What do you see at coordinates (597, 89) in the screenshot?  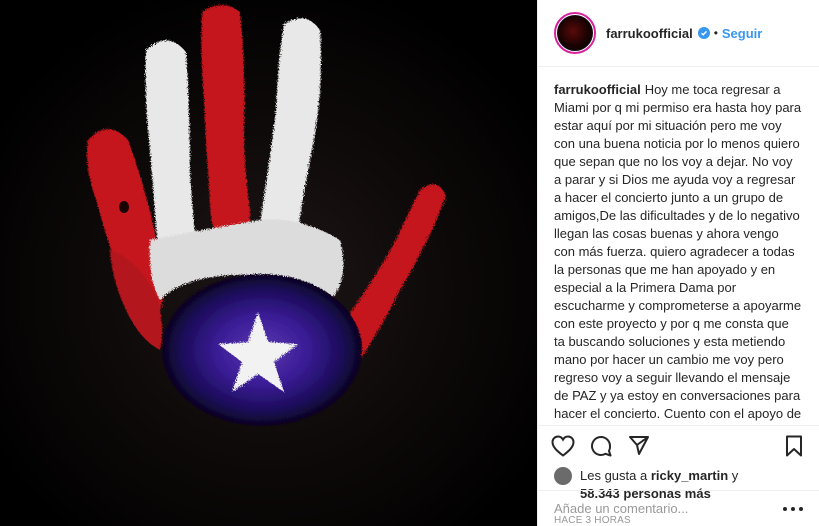 I see `caption-username: farrukoofficial` at bounding box center [597, 89].